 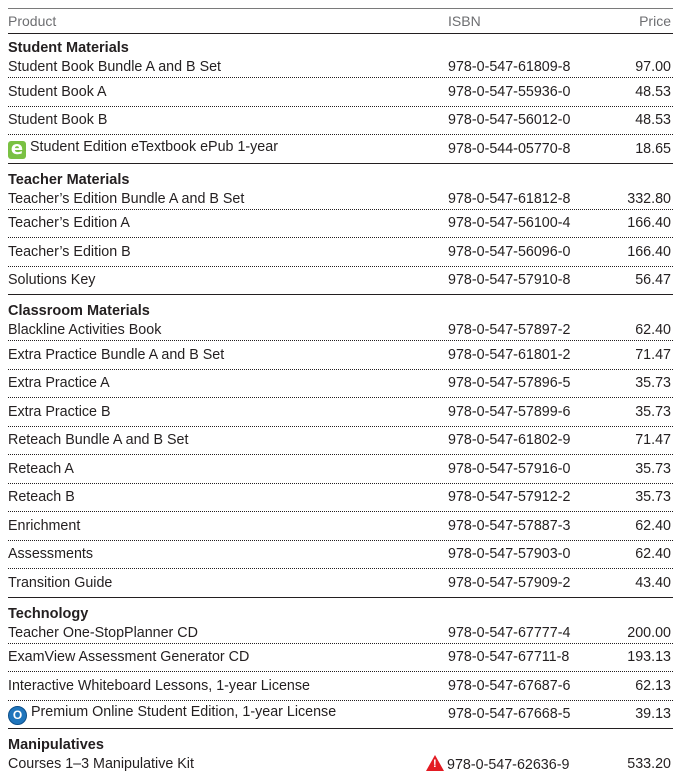 What do you see at coordinates (228, 583) in the screenshot?
I see `product-cell: Transition Guide` at bounding box center [228, 583].